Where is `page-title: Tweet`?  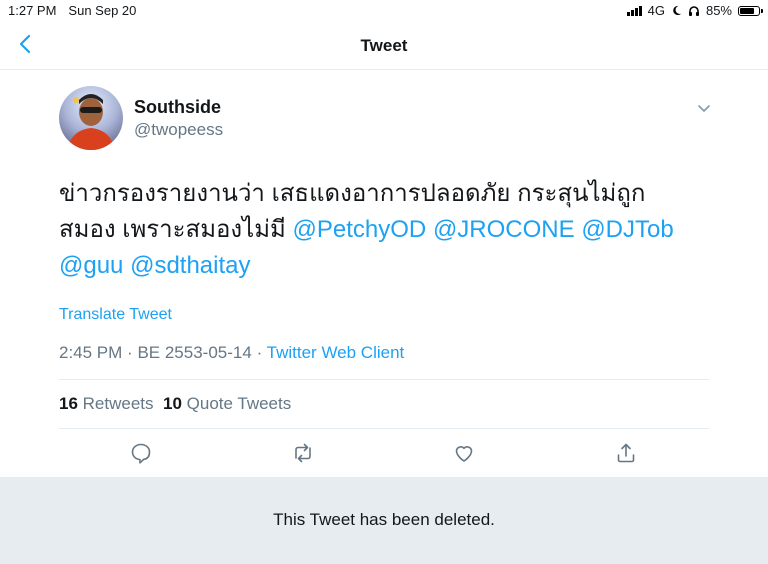 page-title: Tweet is located at coordinates (384, 45).